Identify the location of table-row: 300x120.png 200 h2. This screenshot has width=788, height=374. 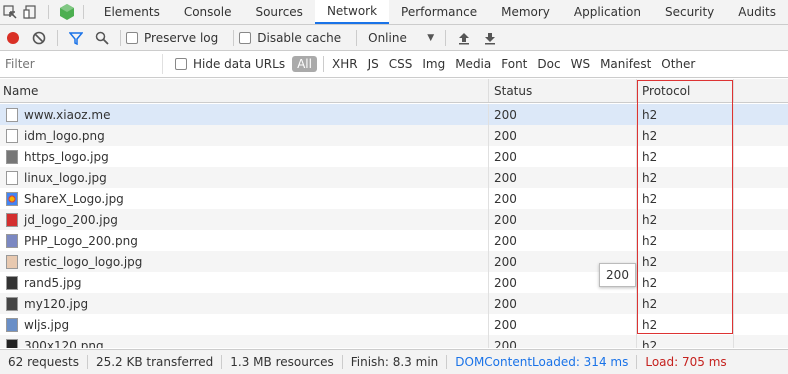
(394, 341).